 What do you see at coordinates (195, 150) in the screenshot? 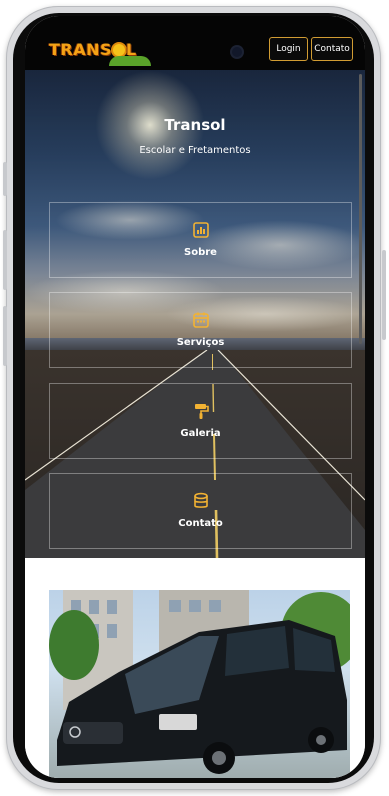
I see `hero-subtitle: Escolar e Fretamentos` at bounding box center [195, 150].